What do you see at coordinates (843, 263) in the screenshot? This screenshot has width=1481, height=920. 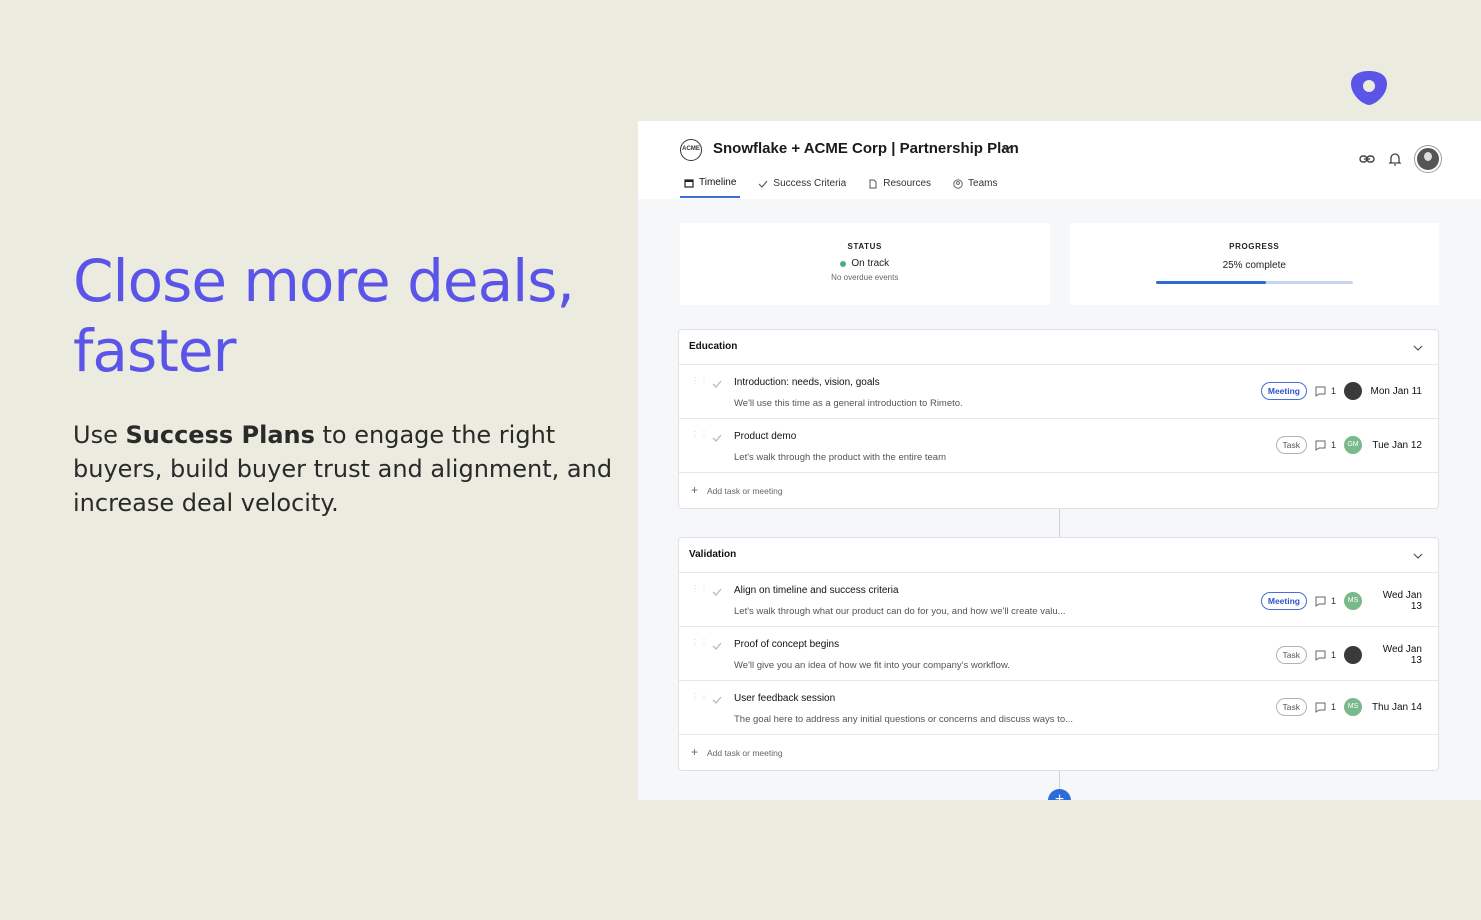 I see `status-dot` at bounding box center [843, 263].